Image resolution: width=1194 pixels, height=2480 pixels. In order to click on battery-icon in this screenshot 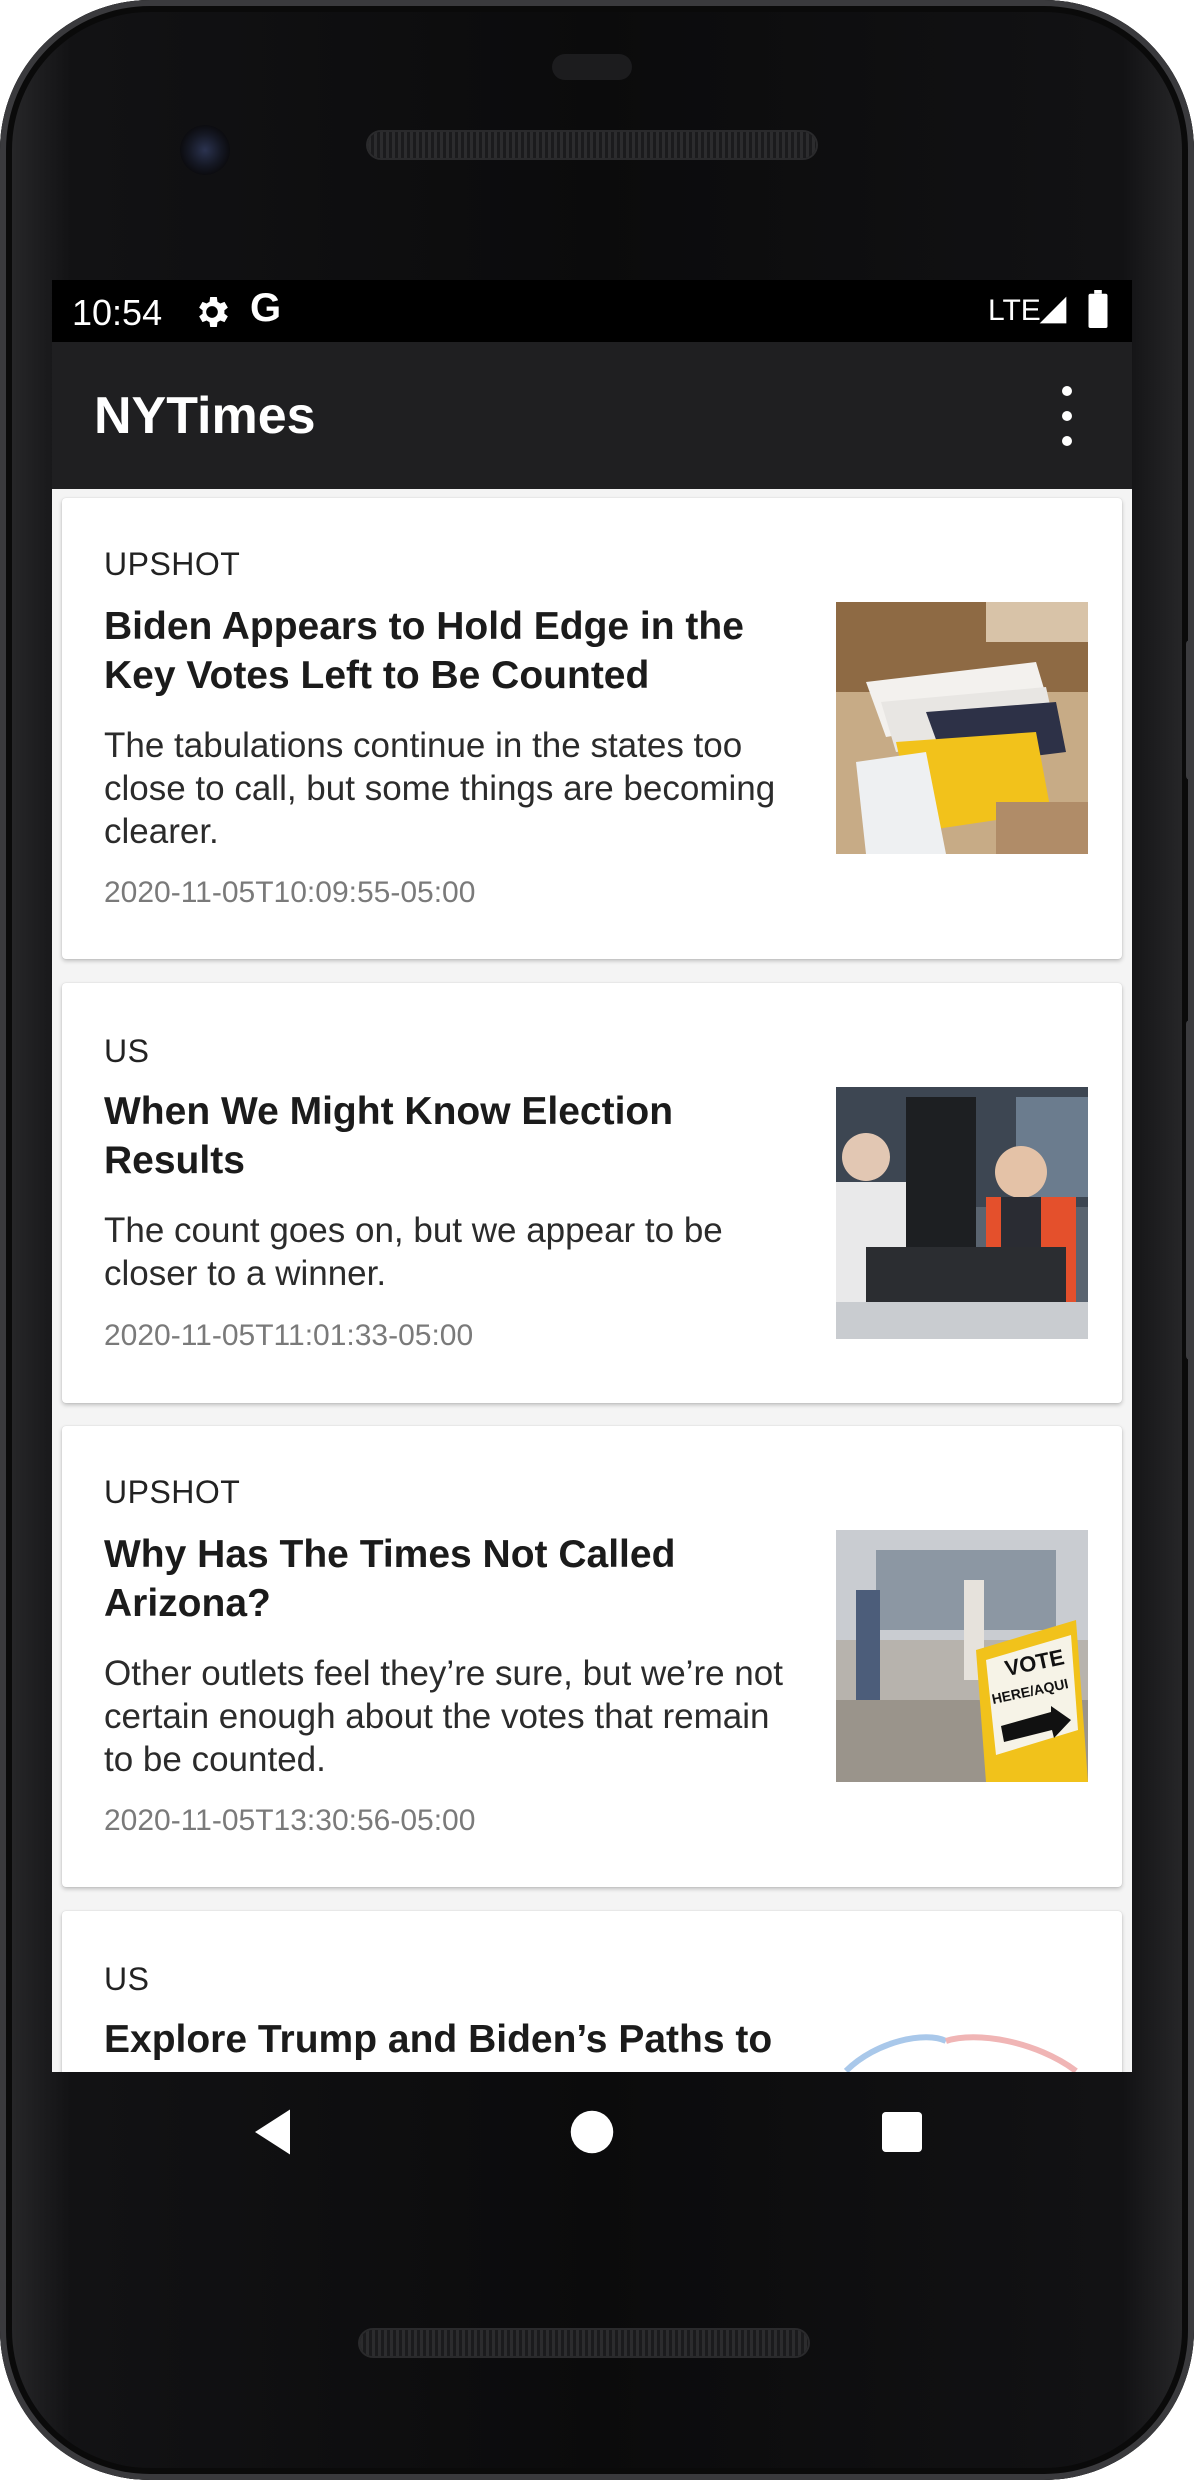, I will do `click(1098, 309)`.